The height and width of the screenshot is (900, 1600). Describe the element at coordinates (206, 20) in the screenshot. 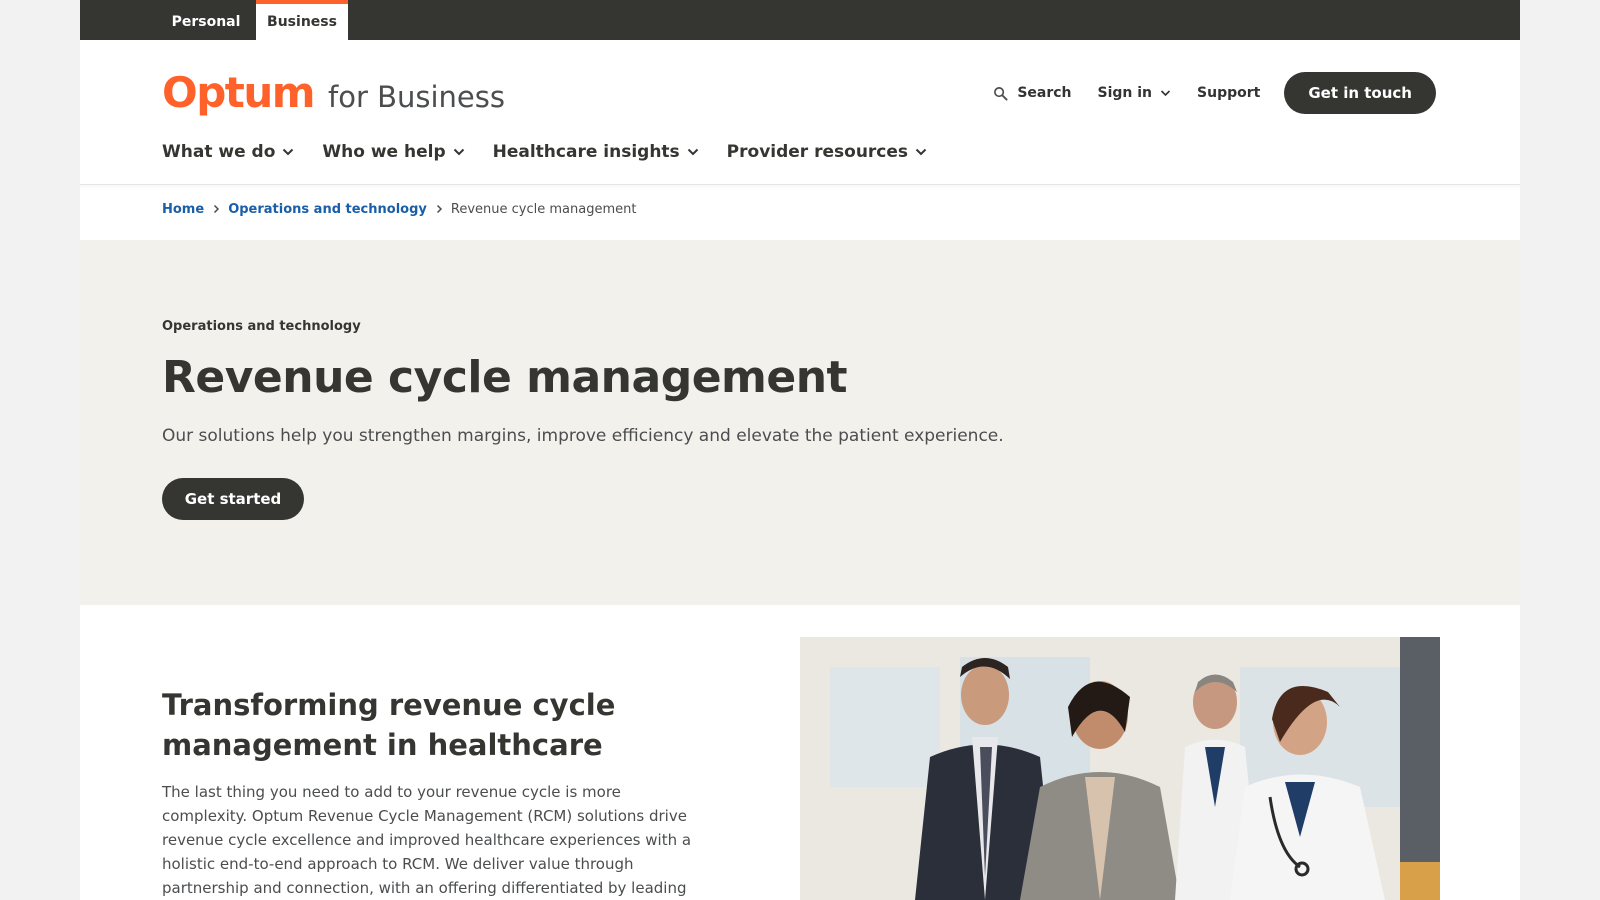

I see `tab-personal: Personal` at that location.